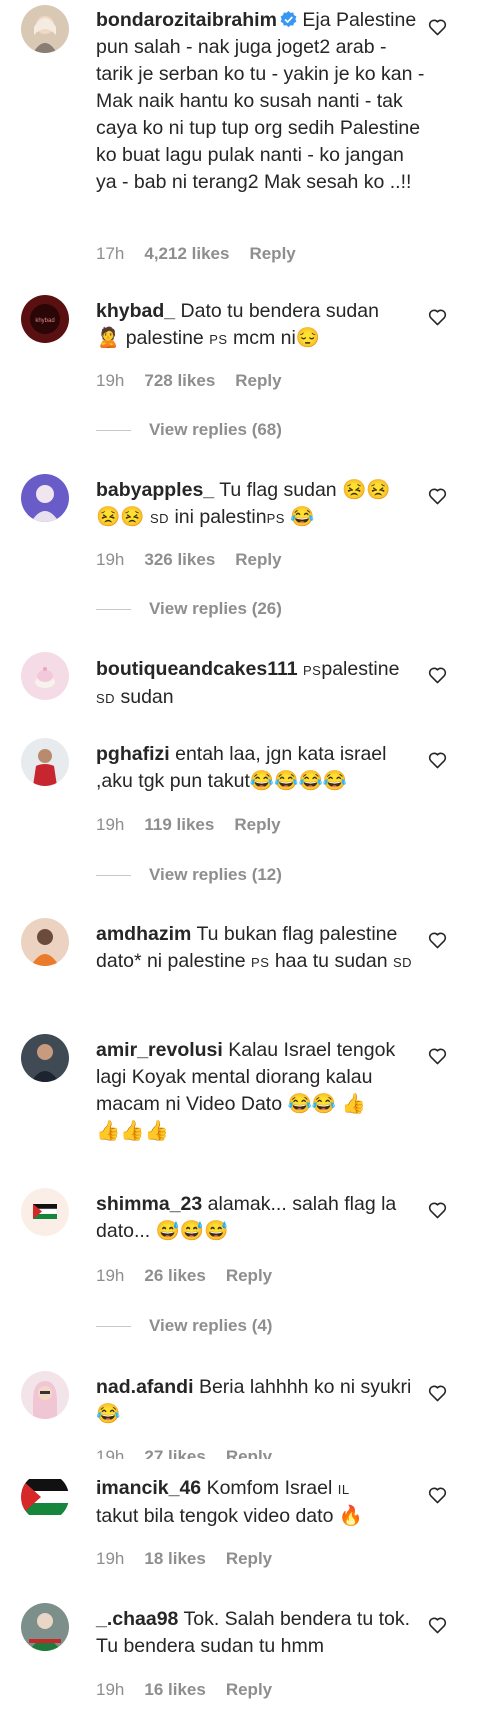 Image resolution: width=485 pixels, height=1709 pixels. I want to click on username: amir_revolusi, so click(159, 1050).